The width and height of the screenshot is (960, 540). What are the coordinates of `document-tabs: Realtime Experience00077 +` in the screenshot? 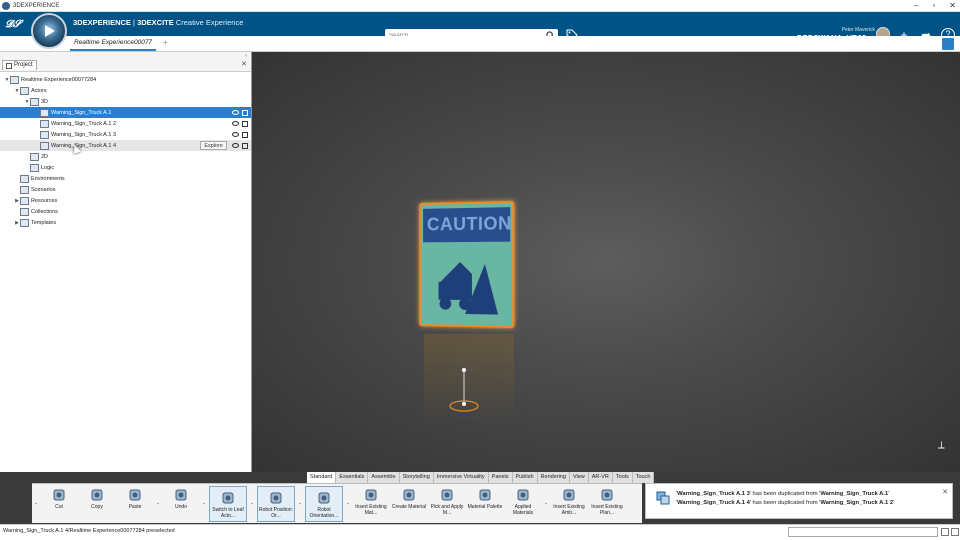 It's located at (480, 44).